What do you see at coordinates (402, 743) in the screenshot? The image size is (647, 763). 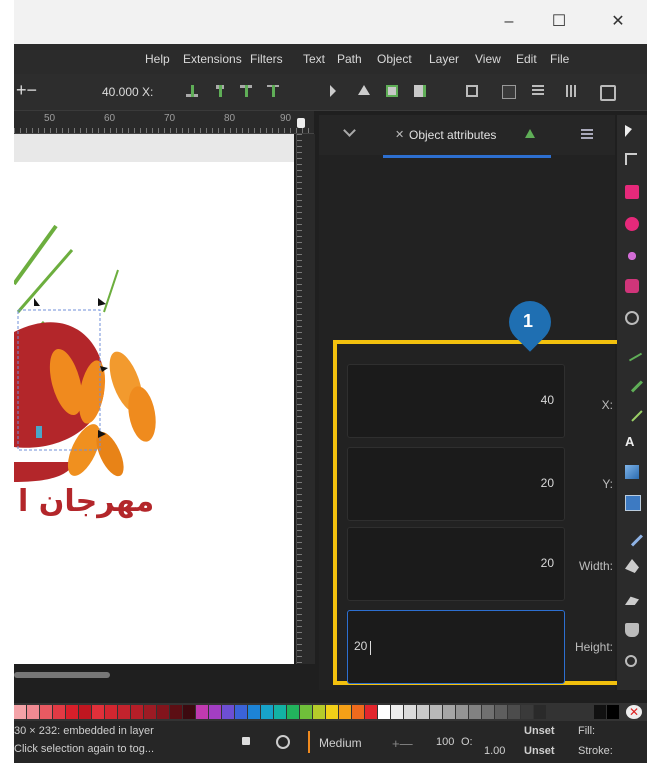 I see `opacity-slider-icon: +—` at bounding box center [402, 743].